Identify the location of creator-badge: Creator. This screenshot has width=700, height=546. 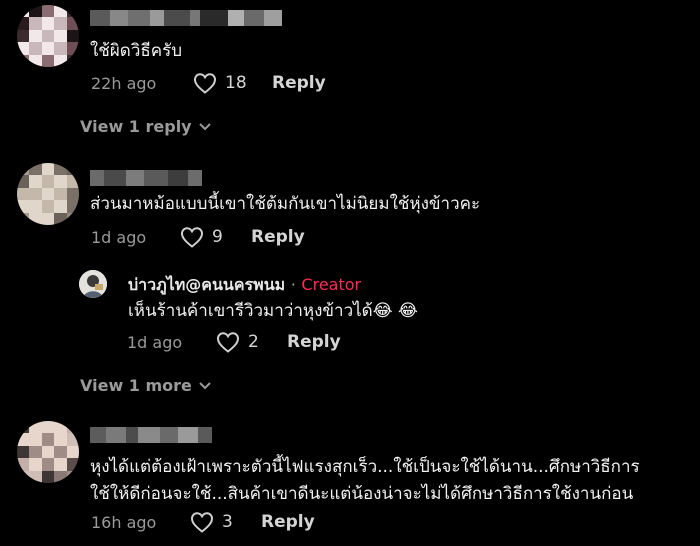
(331, 284).